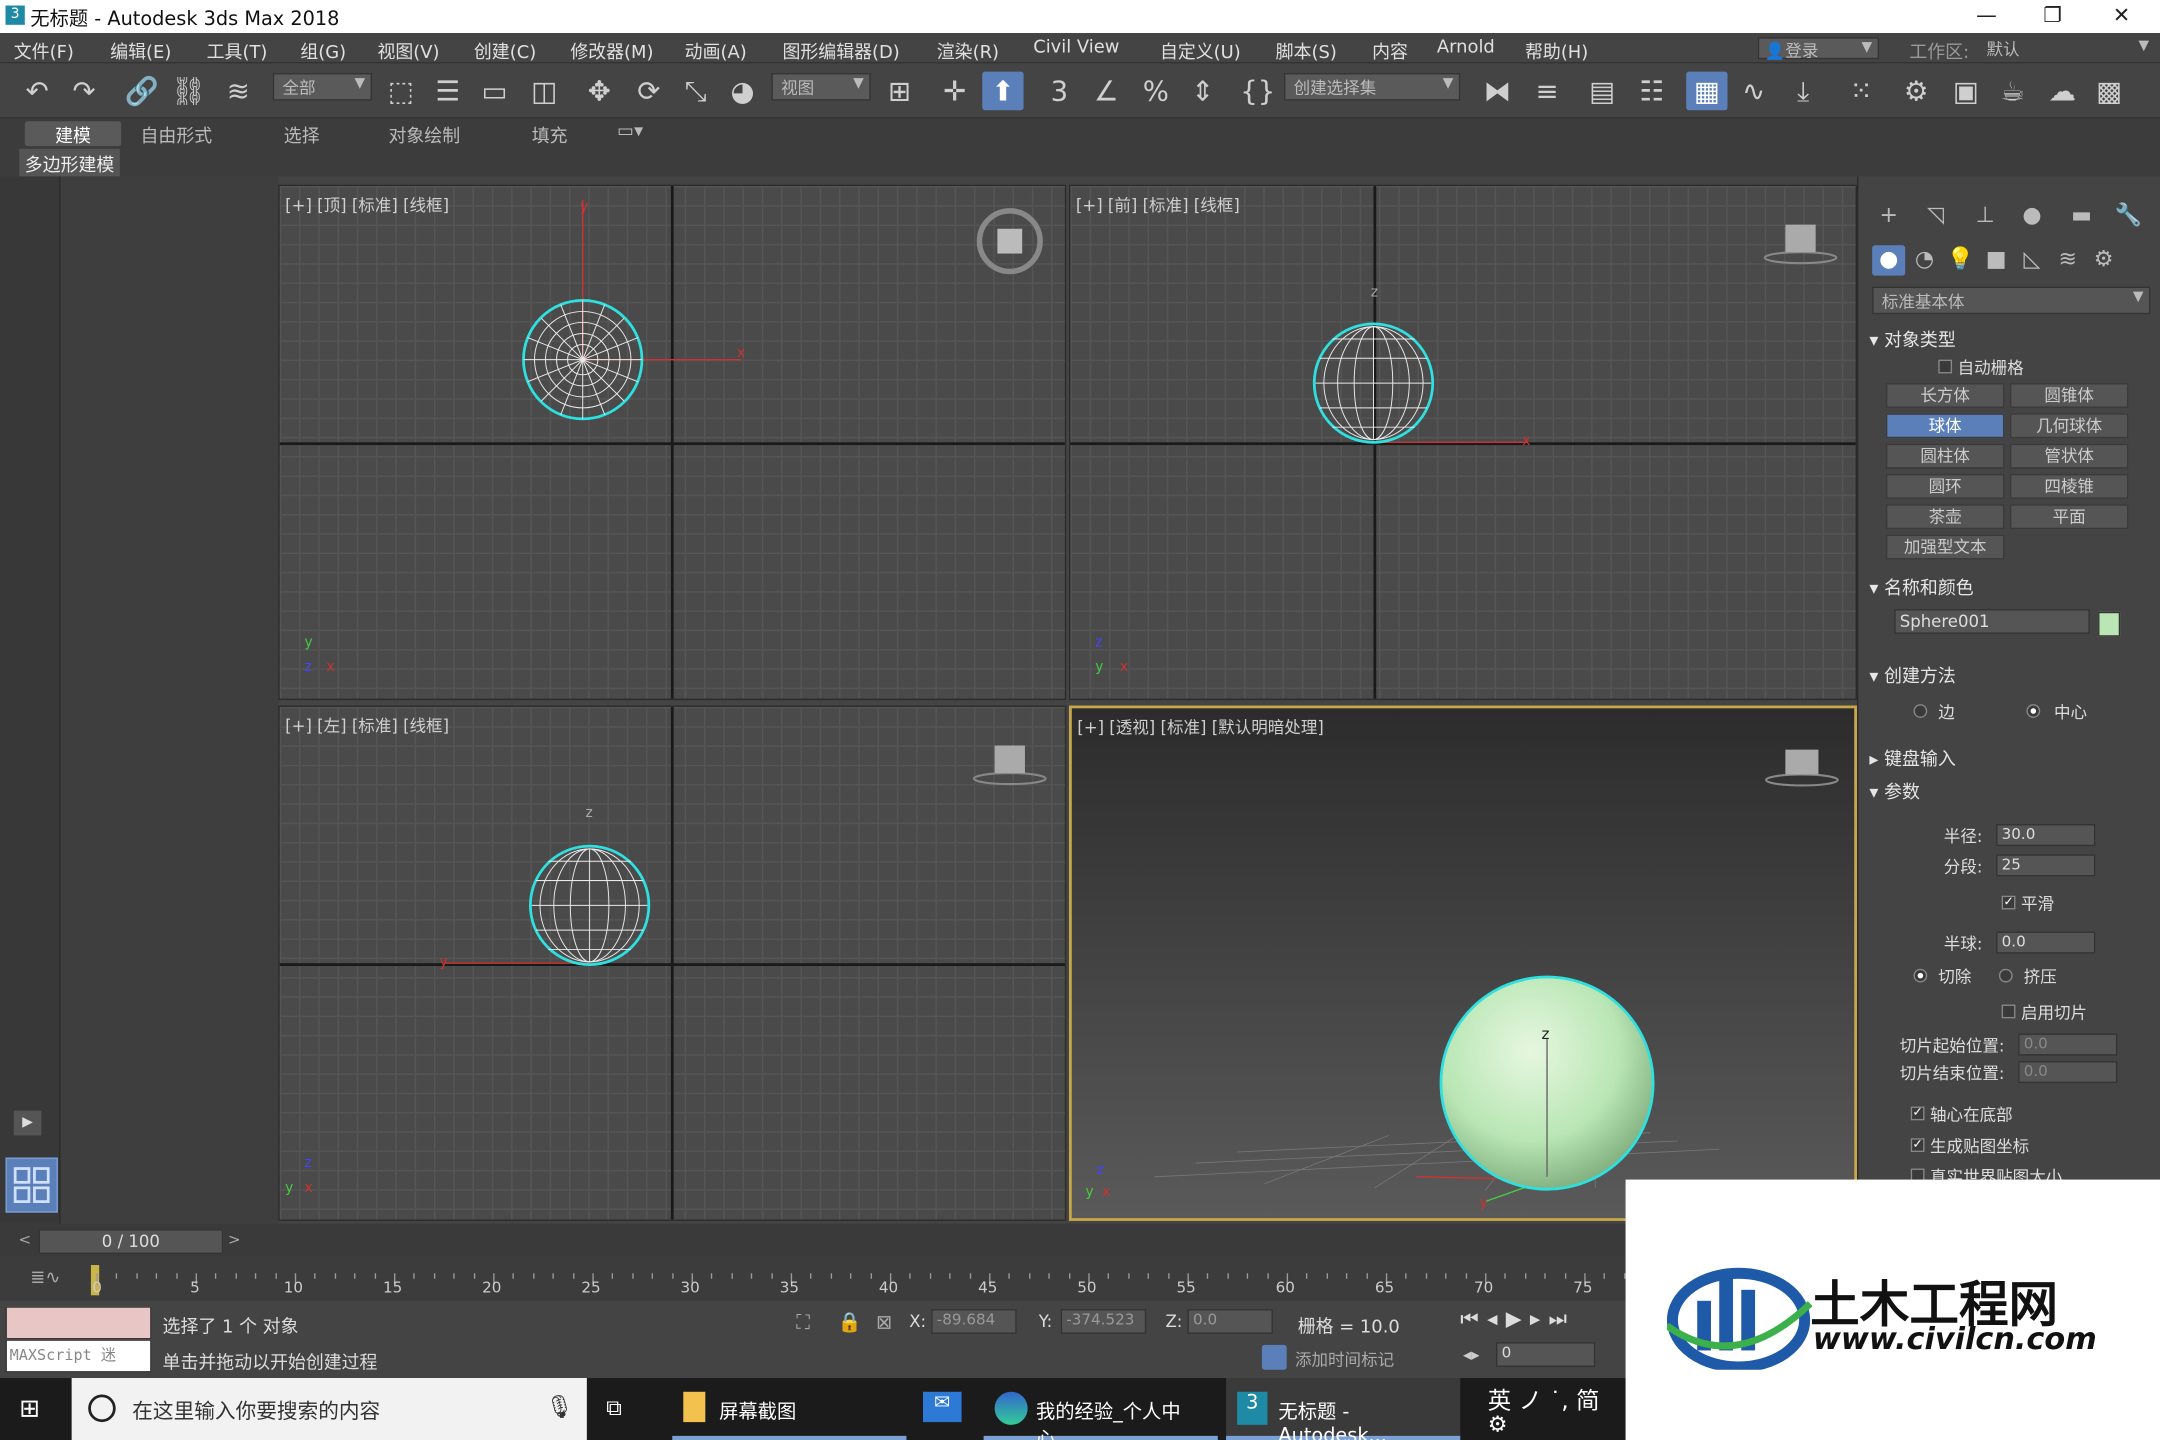  What do you see at coordinates (968, 50) in the screenshot?
I see `menu-rendering: 渲染(R)` at bounding box center [968, 50].